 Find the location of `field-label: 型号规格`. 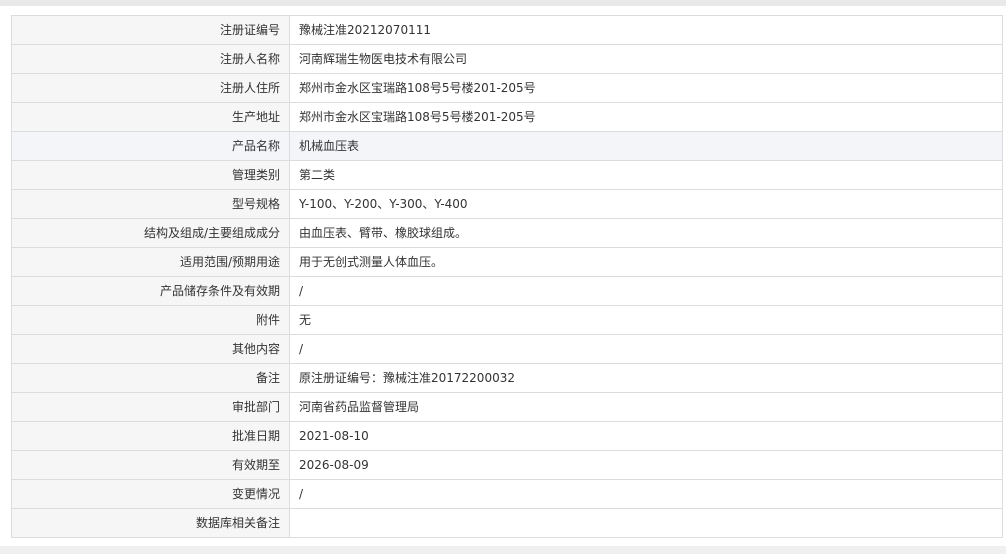

field-label: 型号规格 is located at coordinates (150, 204).